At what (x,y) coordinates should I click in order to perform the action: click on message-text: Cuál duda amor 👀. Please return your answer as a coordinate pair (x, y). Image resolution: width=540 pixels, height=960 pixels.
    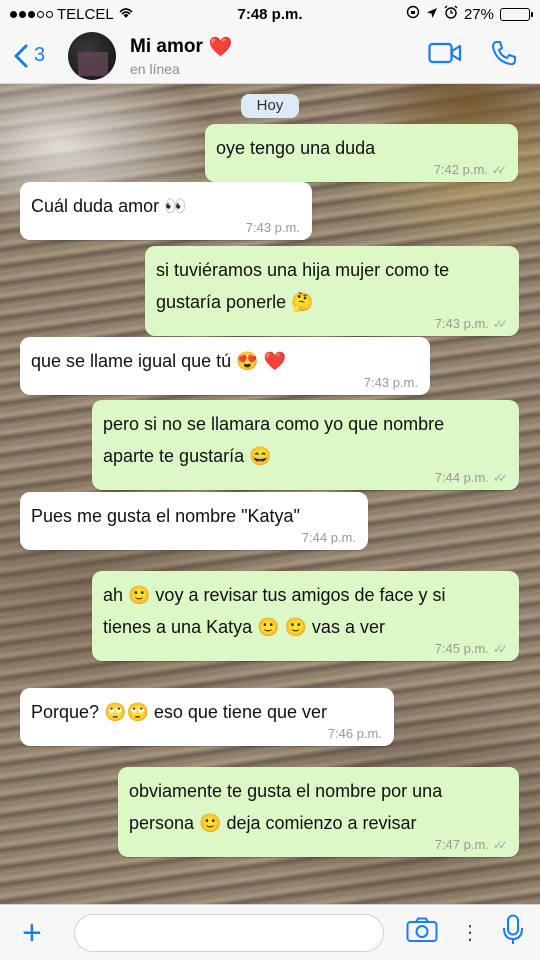
    Looking at the image, I should click on (109, 206).